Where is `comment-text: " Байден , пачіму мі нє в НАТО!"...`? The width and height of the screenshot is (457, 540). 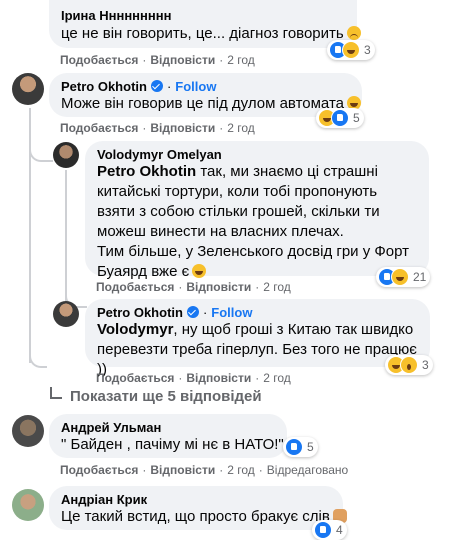 comment-text: " Байден , пачіму мі нє в НАТО!"... is located at coordinates (179, 444).